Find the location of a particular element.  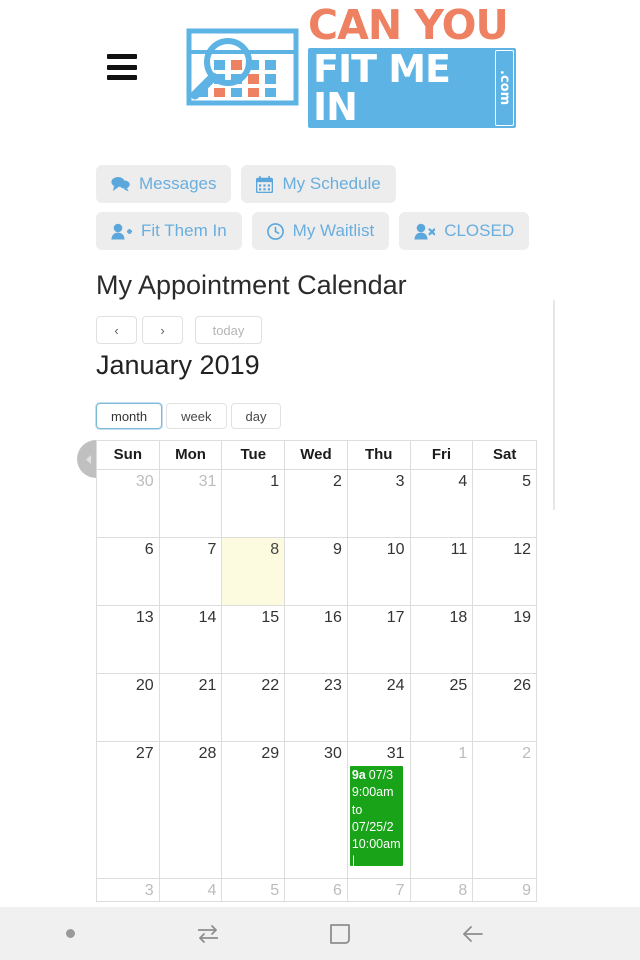

calendar-week-row: 20 21 22 23 24 25 26 is located at coordinates (316, 708).